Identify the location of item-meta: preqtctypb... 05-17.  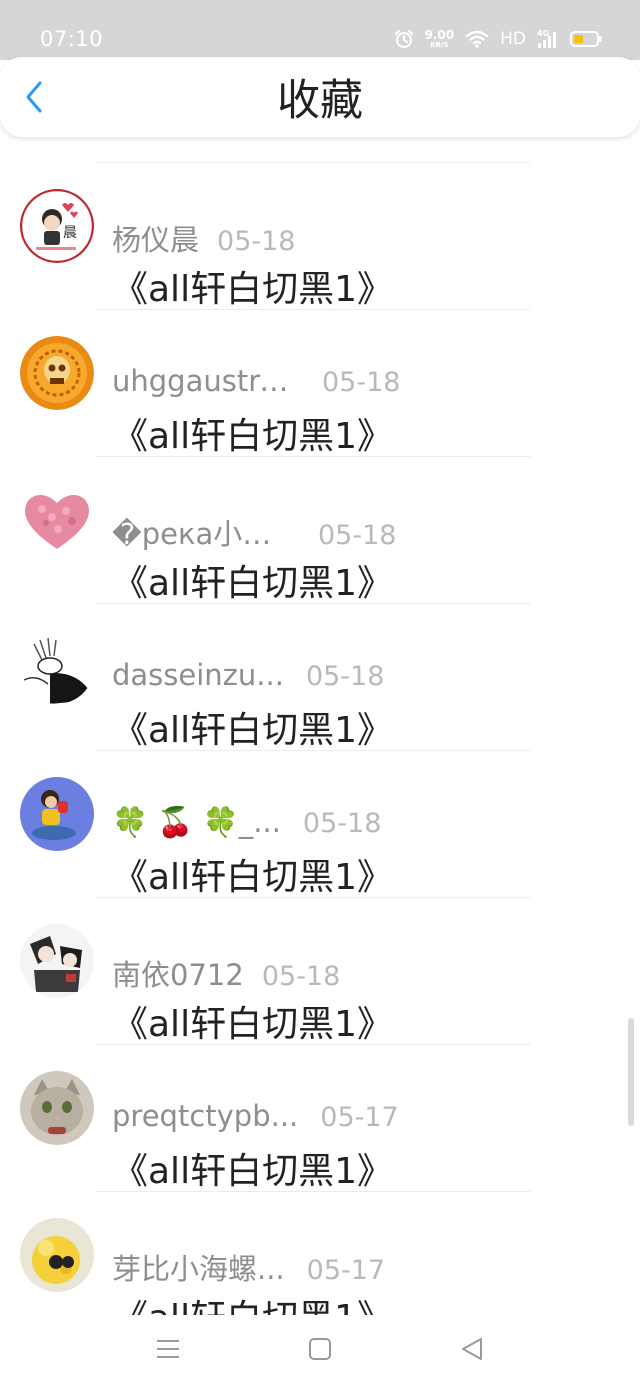
(255, 1118).